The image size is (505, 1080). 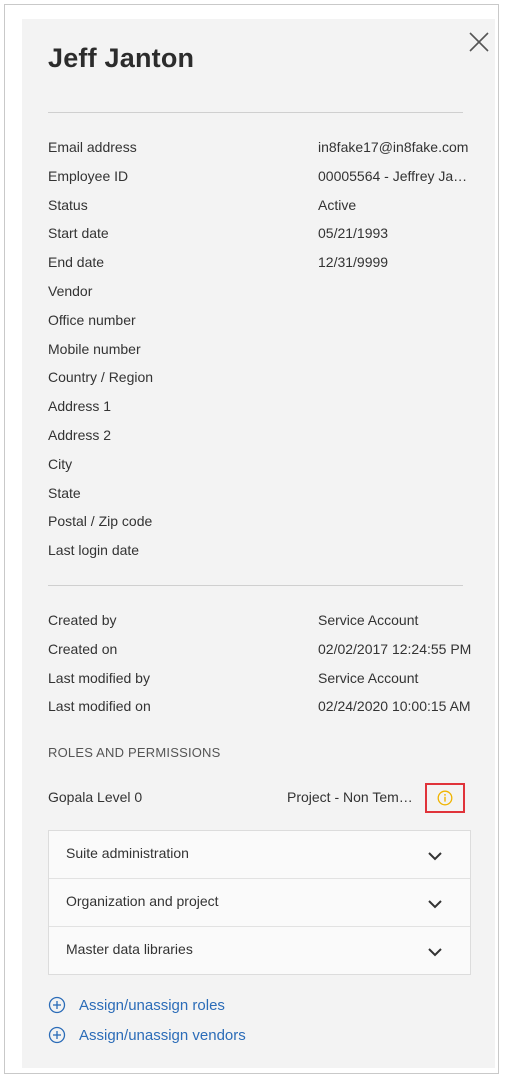 What do you see at coordinates (263, 406) in the screenshot?
I see `detail-row-address-1: Address 1` at bounding box center [263, 406].